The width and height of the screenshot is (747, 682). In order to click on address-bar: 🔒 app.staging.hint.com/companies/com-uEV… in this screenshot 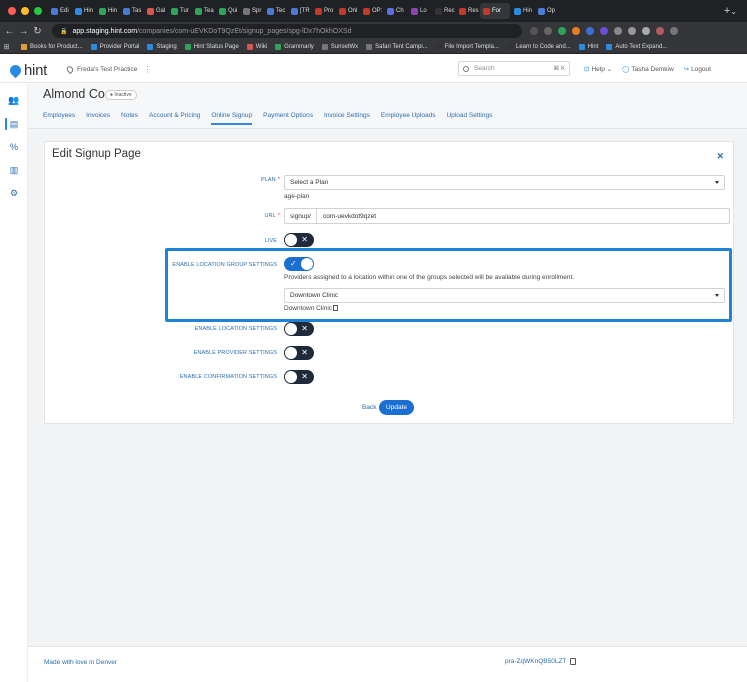, I will do `click(287, 31)`.